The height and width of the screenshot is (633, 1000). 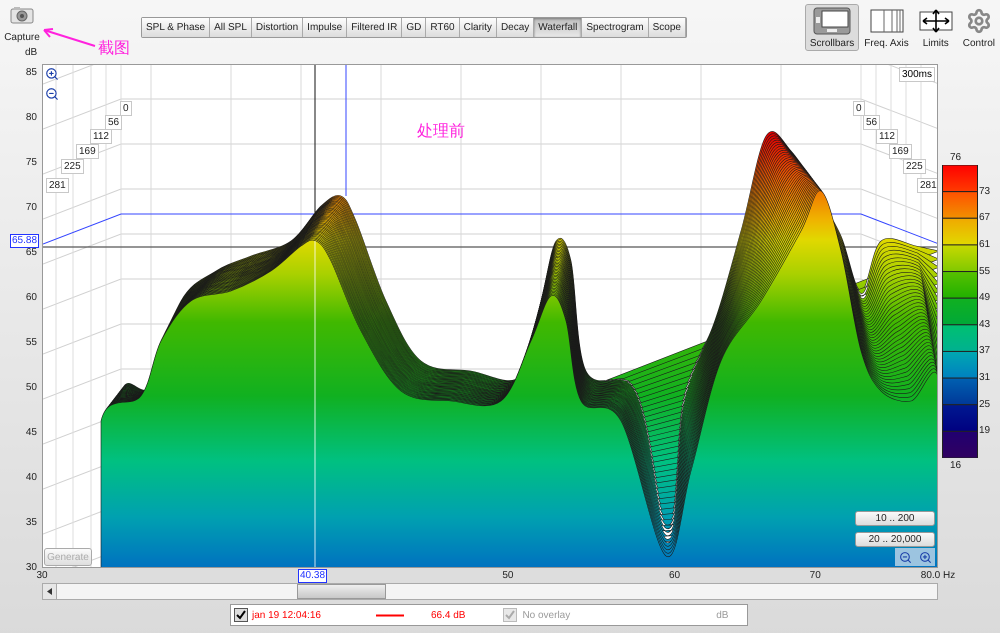 I want to click on x-axis-tick-label: 50, so click(x=508, y=576).